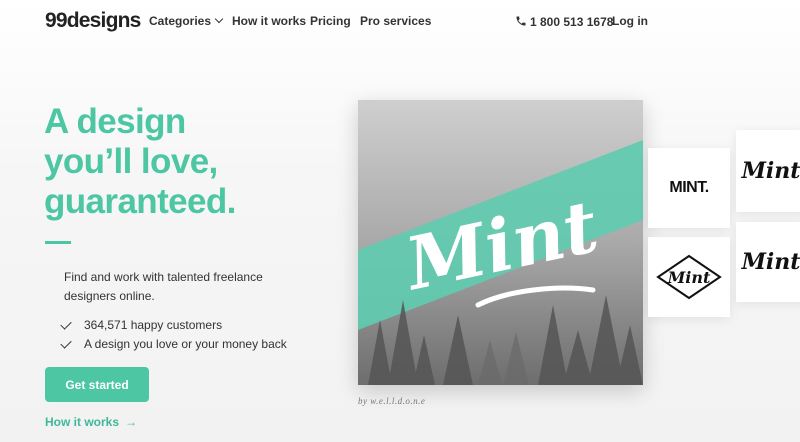 The image size is (800, 442). I want to click on bullet-text: A design you love or your money back, so click(185, 344).